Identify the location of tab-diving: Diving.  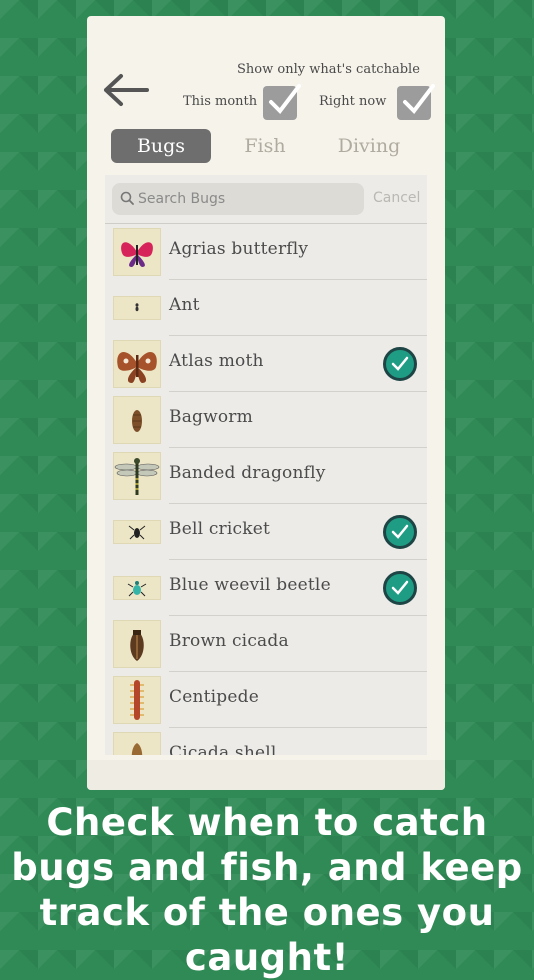
(369, 146).